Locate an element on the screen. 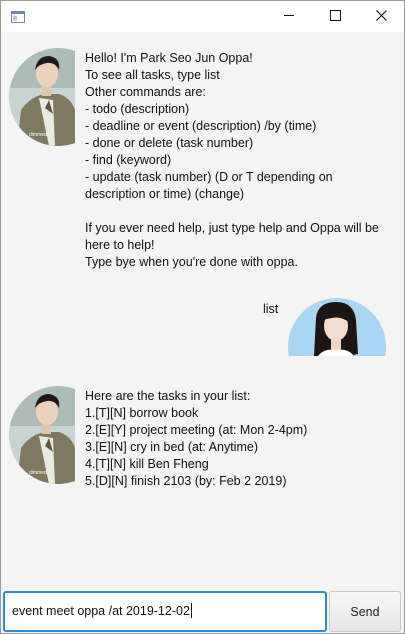 The height and width of the screenshot is (634, 405). text-caret is located at coordinates (191, 610).